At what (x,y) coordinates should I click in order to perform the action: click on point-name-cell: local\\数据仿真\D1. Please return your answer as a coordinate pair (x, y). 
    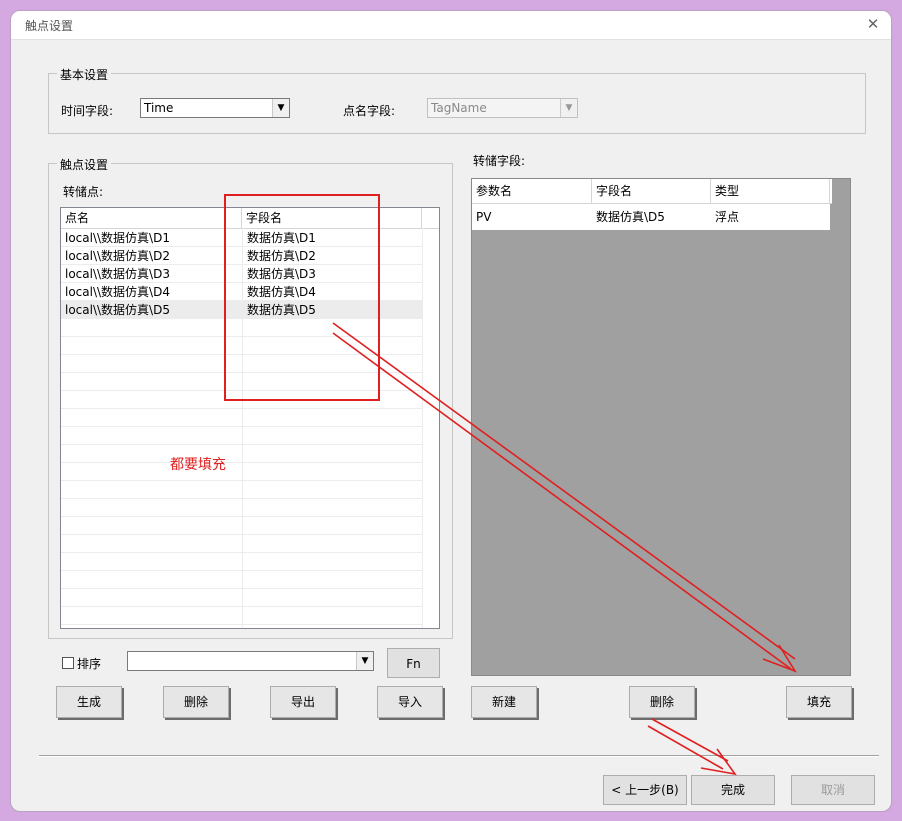
    Looking at the image, I should click on (117, 238).